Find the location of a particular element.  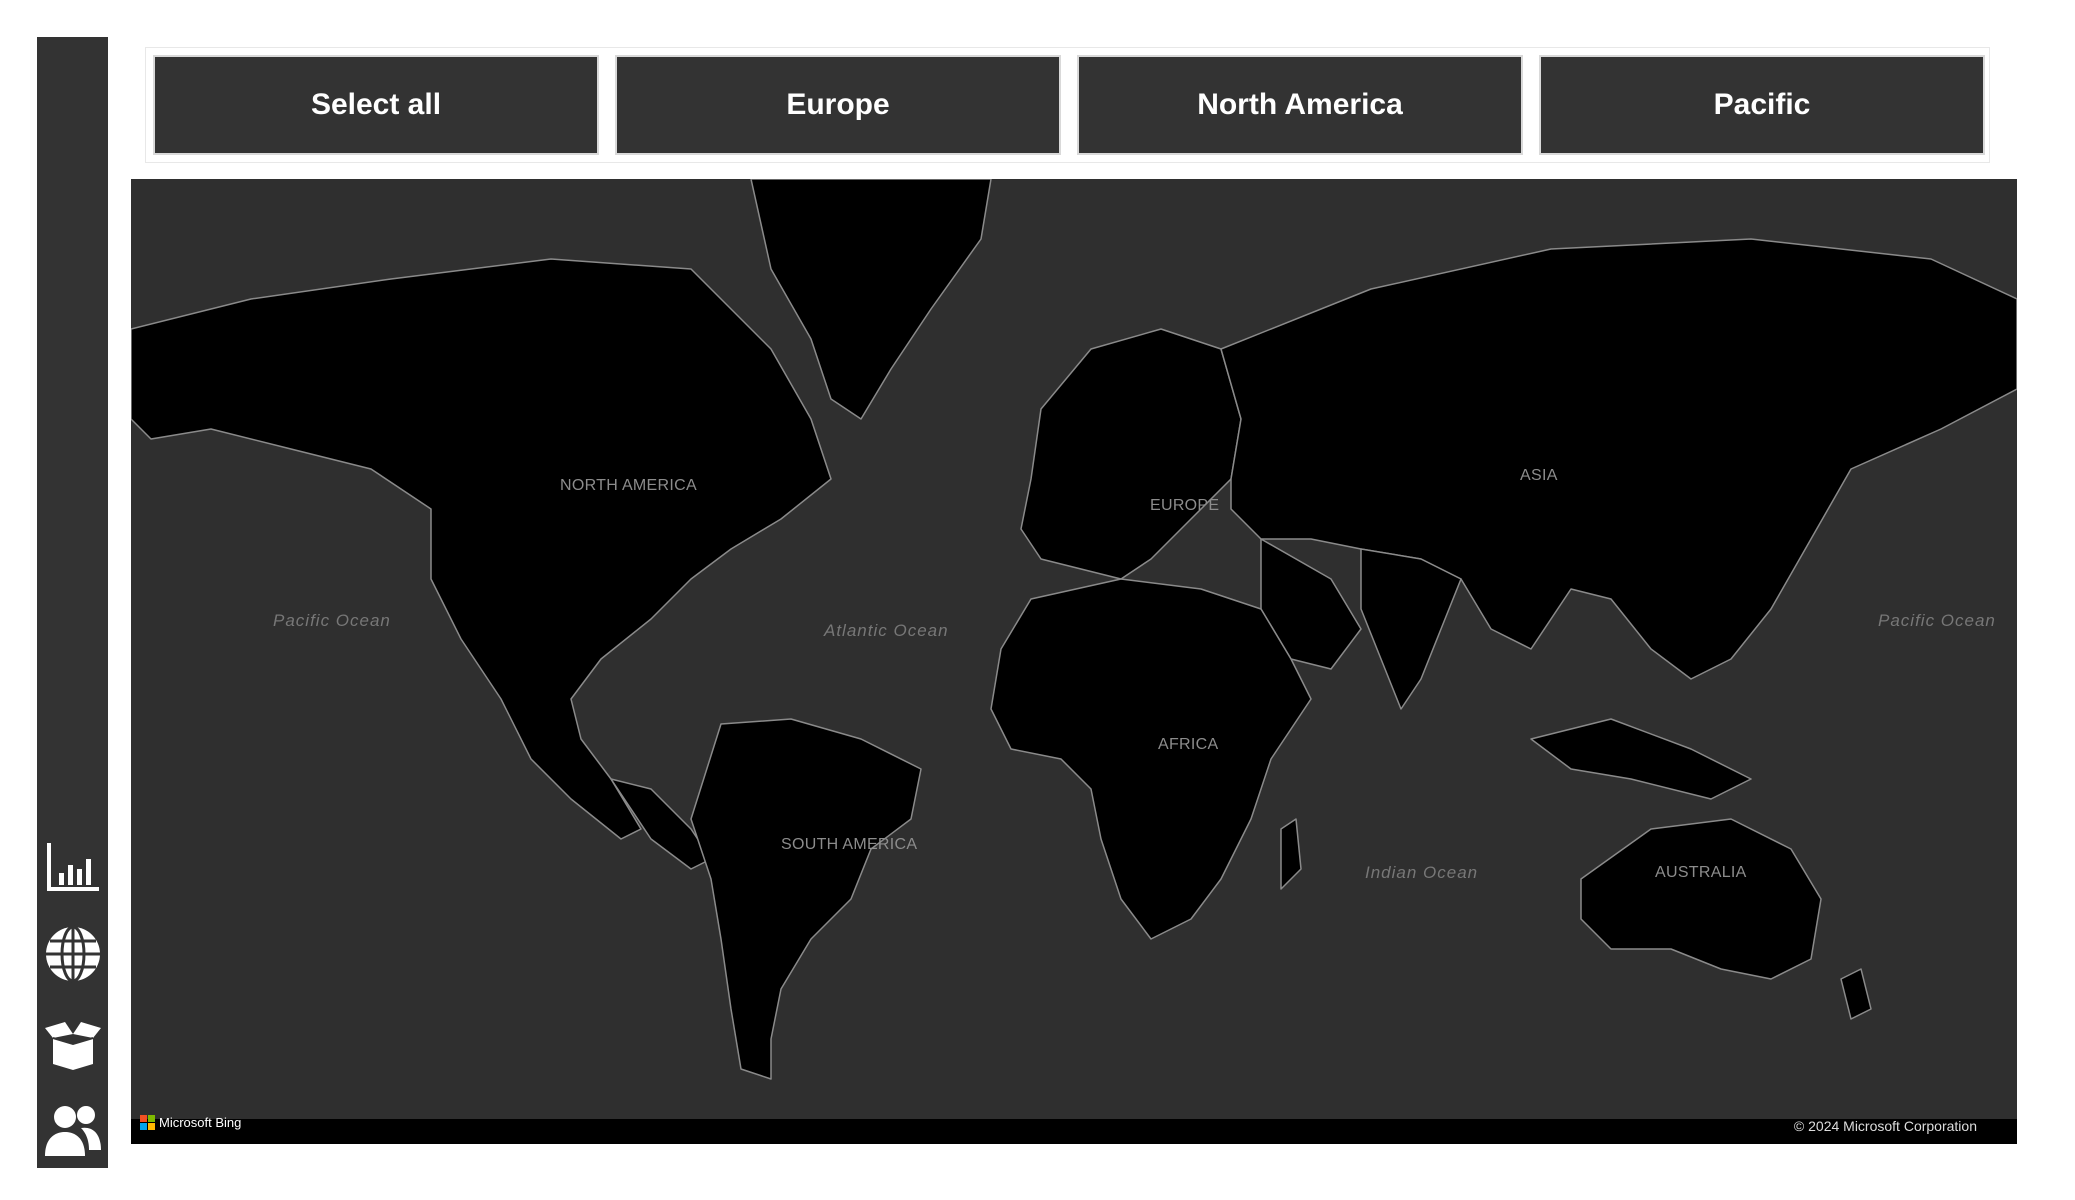

sidebar-nav is located at coordinates (72, 602).